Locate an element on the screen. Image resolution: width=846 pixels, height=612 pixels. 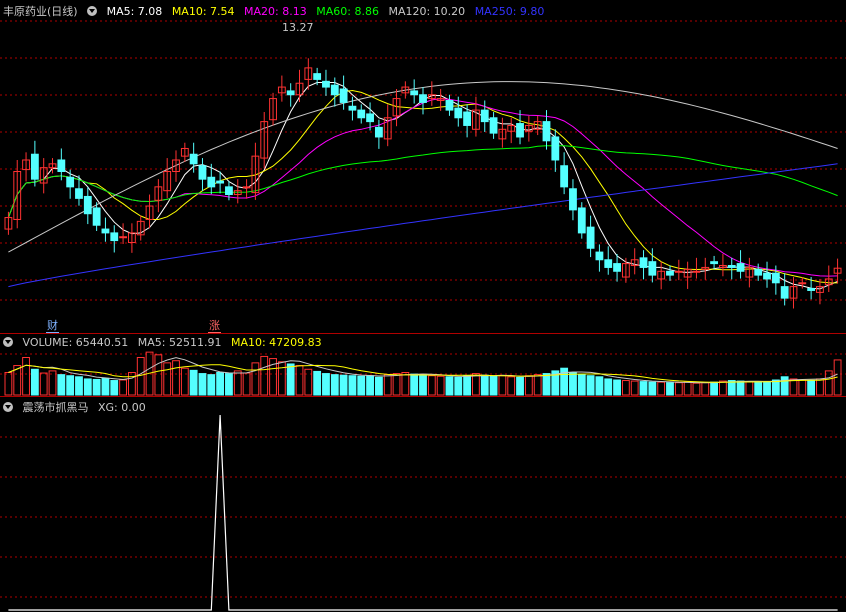
high-price-label: 13.27 is located at coordinates (298, 27).